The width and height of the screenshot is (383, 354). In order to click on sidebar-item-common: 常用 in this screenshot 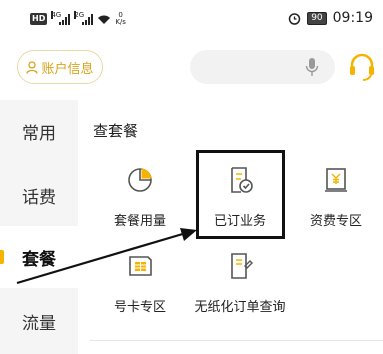, I will do `click(39, 131)`.